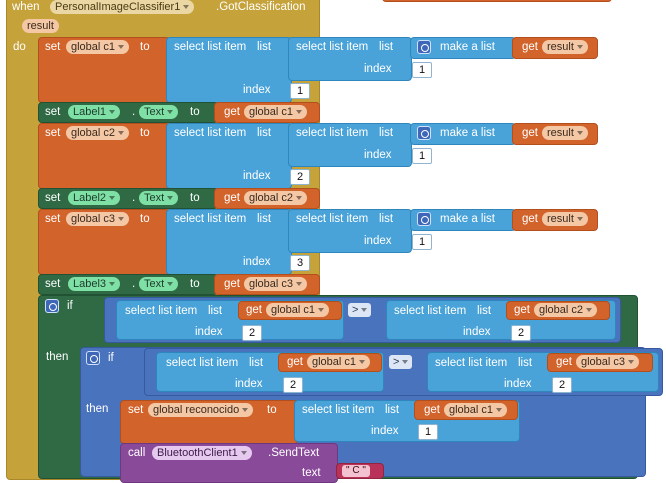 This screenshot has width=666, height=483. Describe the element at coordinates (122, 7) in the screenshot. I see `event-component-dropdown: PersonalImageClassifier1` at that location.